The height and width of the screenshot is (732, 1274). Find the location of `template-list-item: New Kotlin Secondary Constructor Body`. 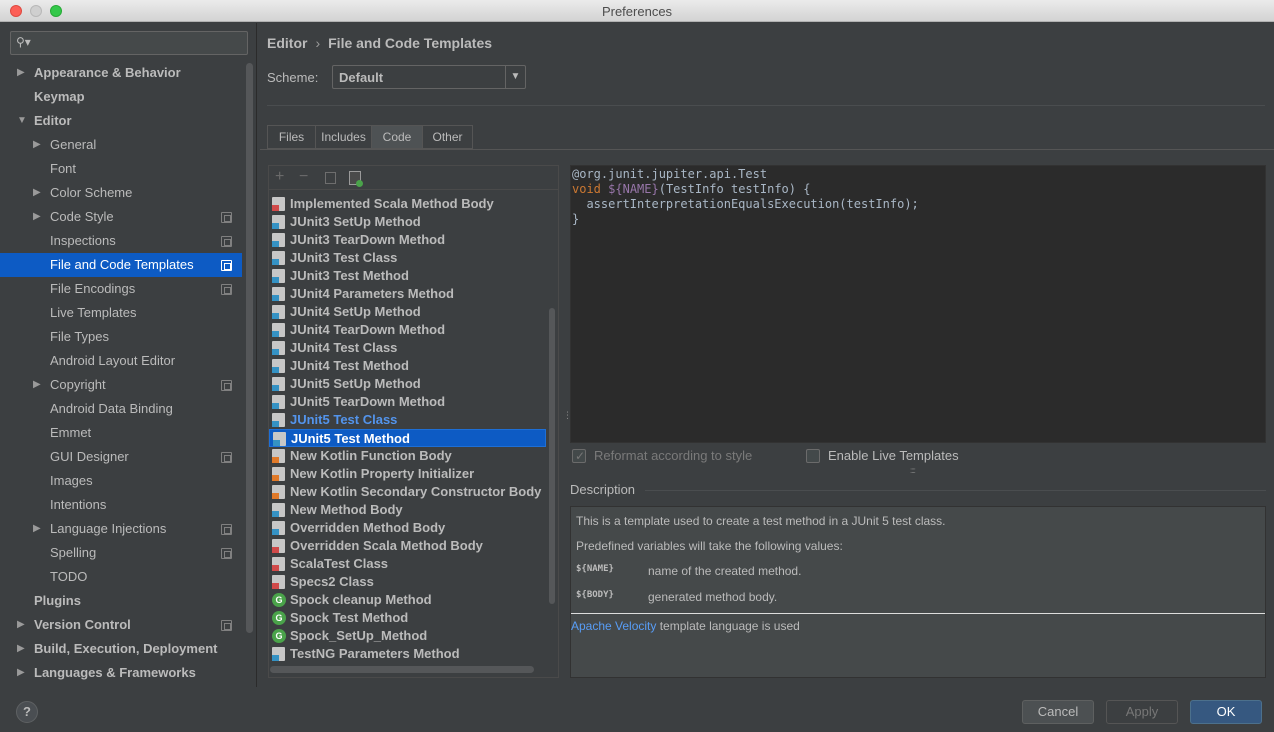

template-list-item: New Kotlin Secondary Constructor Body is located at coordinates (407, 492).